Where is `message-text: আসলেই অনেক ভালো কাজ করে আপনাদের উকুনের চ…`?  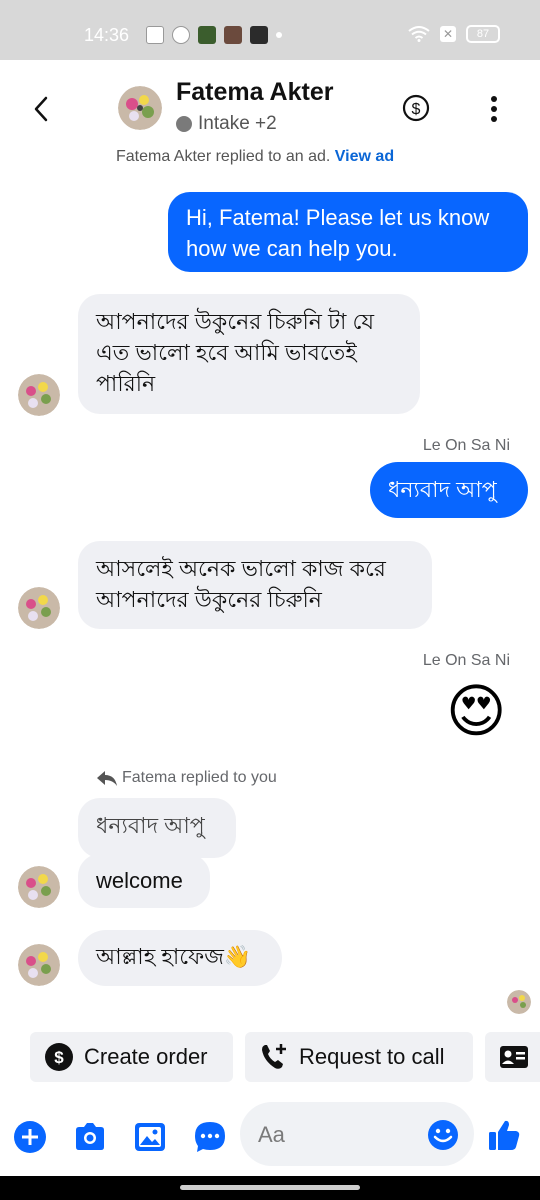
message-text: আসলেই অনেক ভালো কাজ করে আপনাদের উকুনের চ… is located at coordinates (241, 584).